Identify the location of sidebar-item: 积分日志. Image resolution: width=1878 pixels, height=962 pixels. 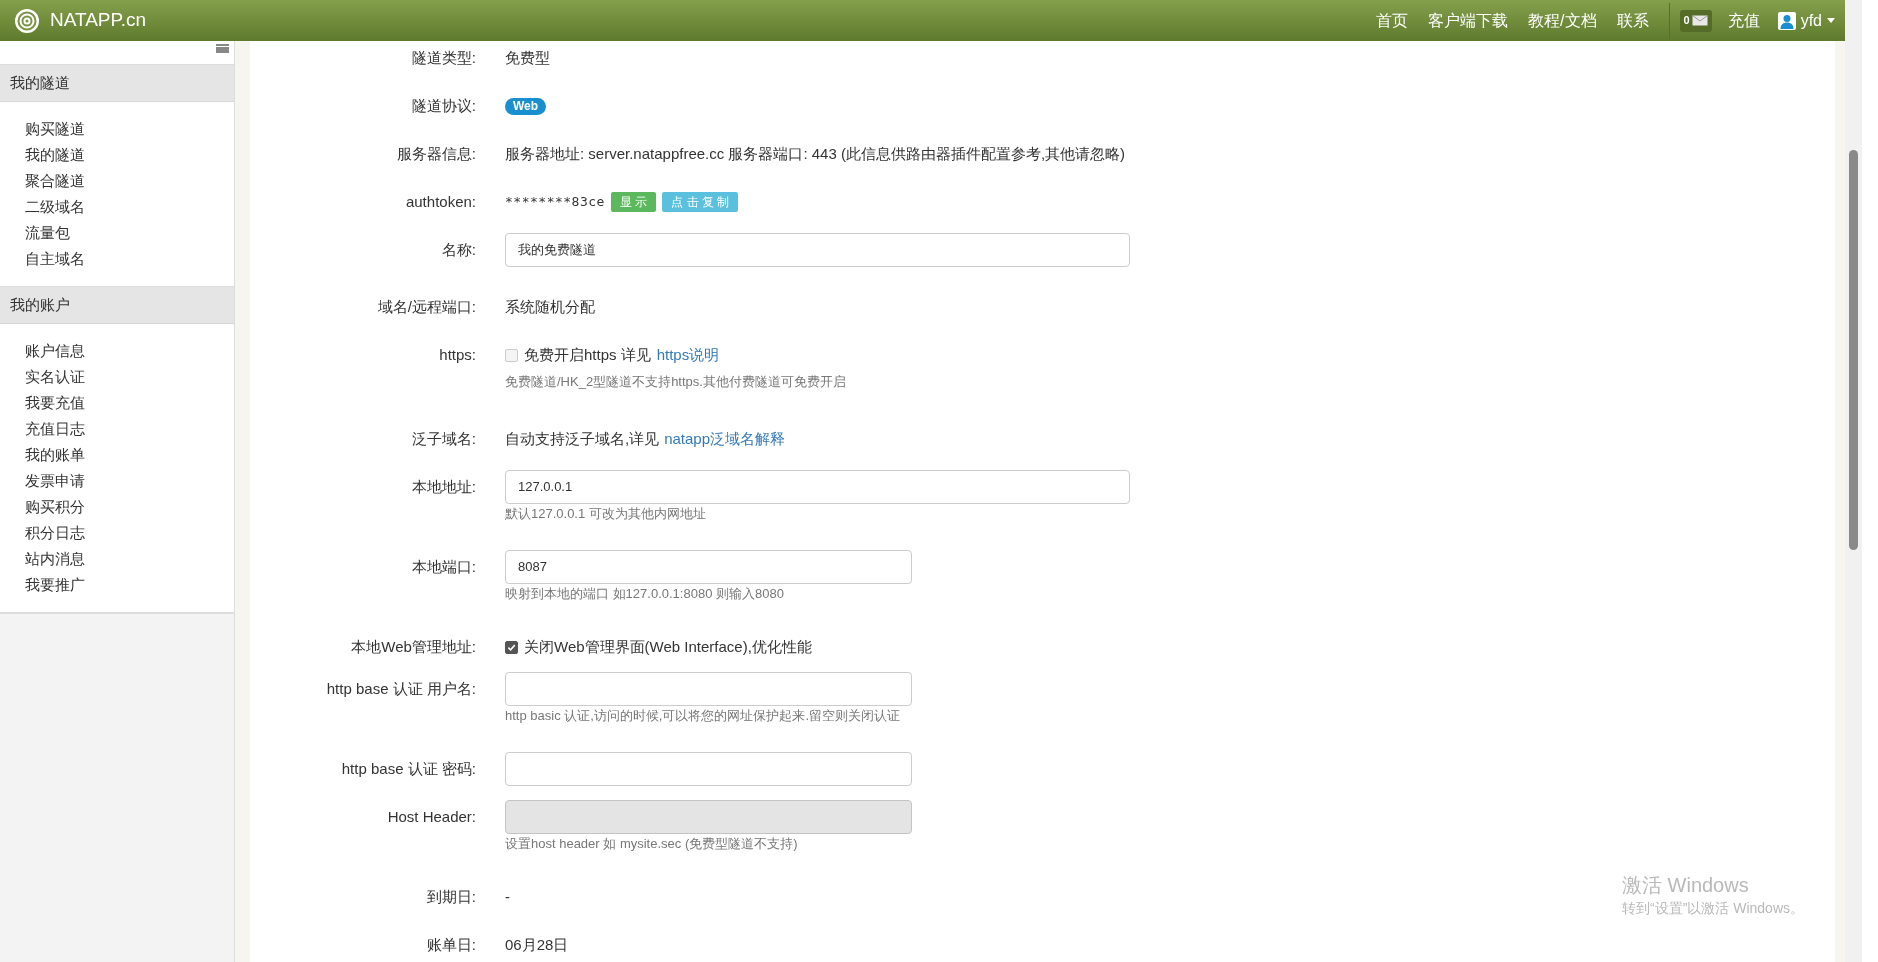
(117, 533).